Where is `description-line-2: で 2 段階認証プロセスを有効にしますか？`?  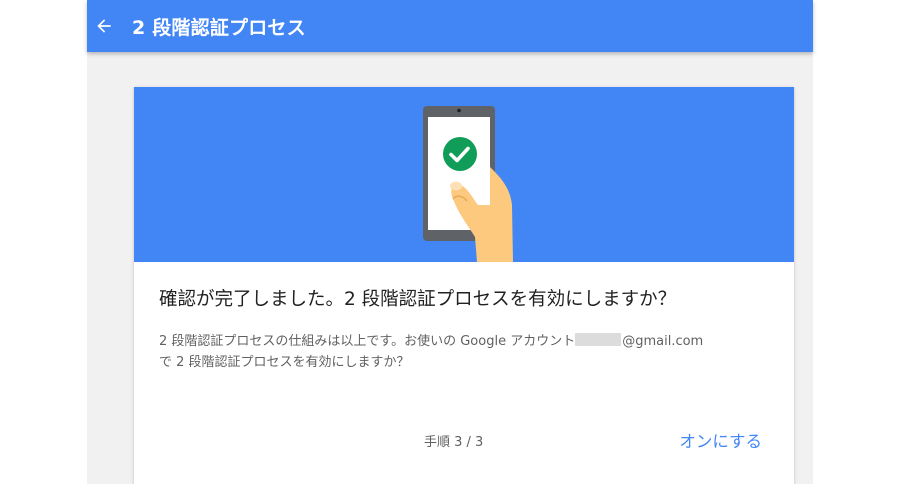
description-line-2: で 2 段階認証プロセスを有効にしますか？ is located at coordinates (284, 362).